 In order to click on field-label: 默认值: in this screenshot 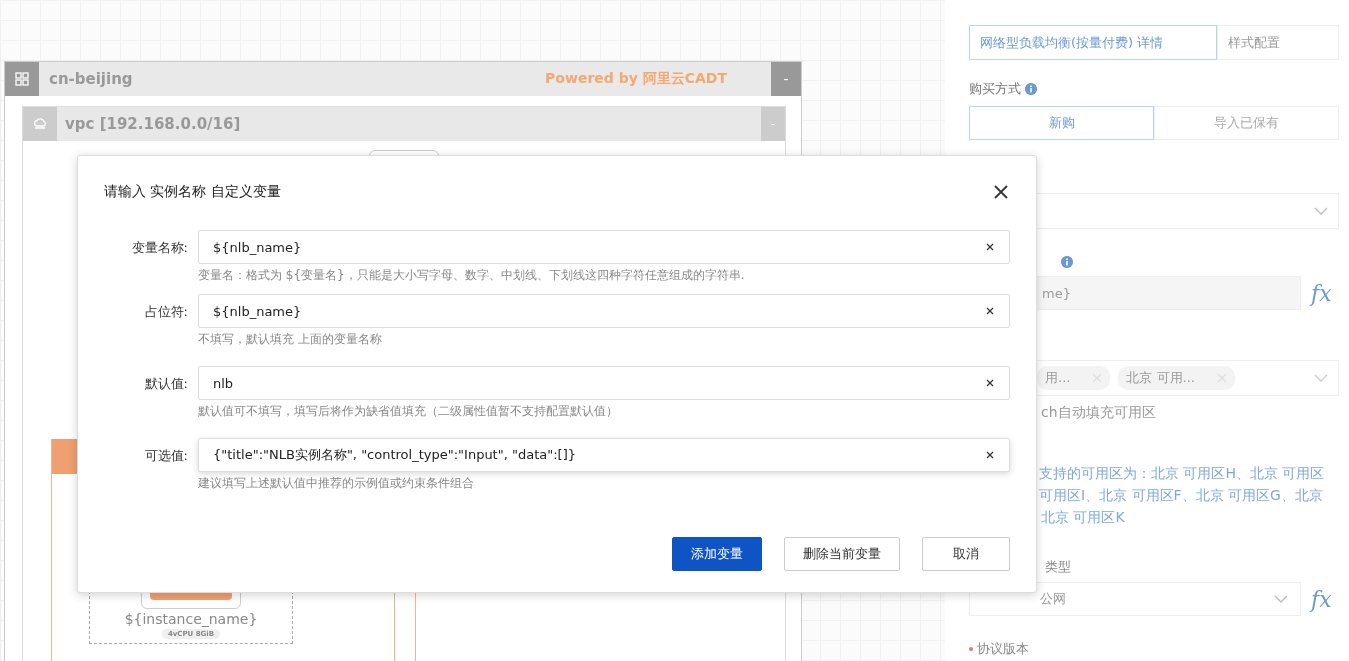, I will do `click(165, 384)`.